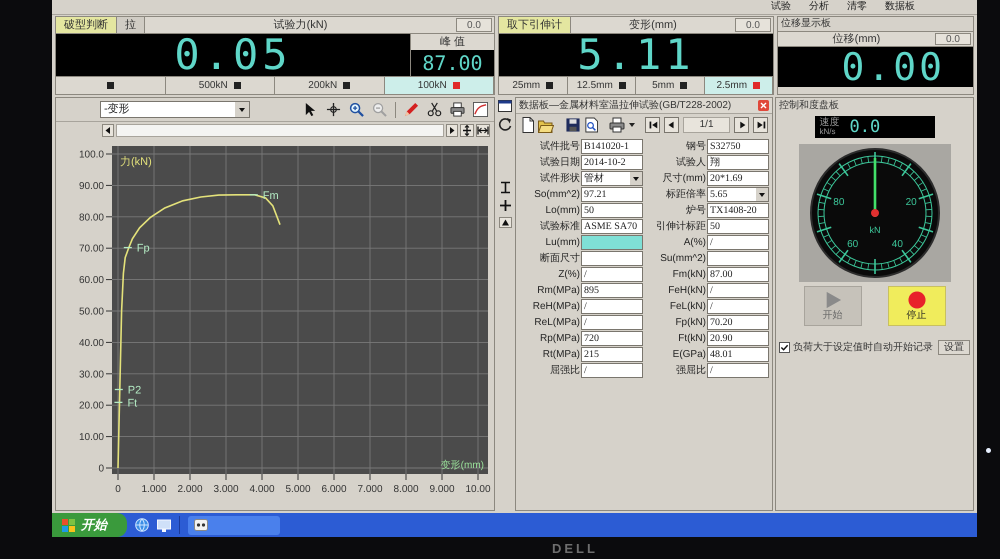 The height and width of the screenshot is (559, 1000). What do you see at coordinates (612, 146) in the screenshot?
I see `input-field: B141020-1` at bounding box center [612, 146].